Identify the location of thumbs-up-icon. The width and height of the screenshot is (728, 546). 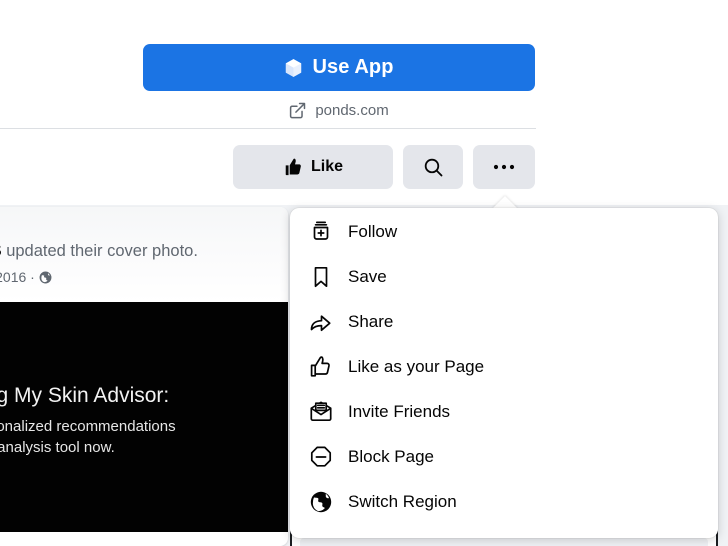
(293, 167).